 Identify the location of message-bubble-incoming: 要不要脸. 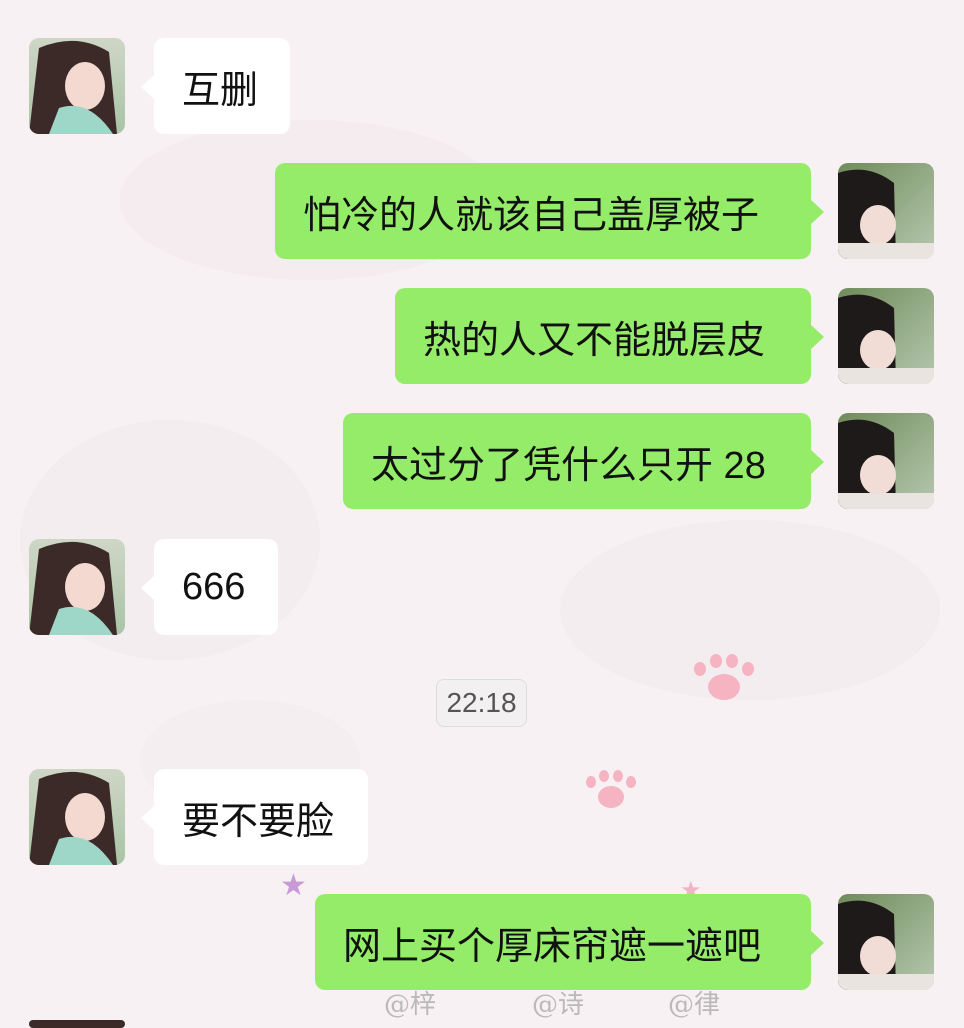
(254, 817).